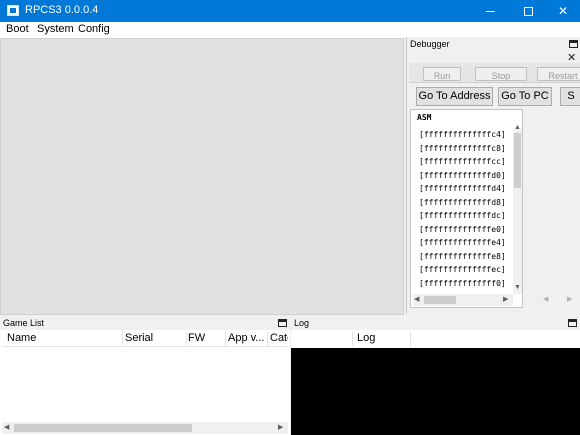  I want to click on asm-row: [fffffffffffffff0], so click(465, 284).